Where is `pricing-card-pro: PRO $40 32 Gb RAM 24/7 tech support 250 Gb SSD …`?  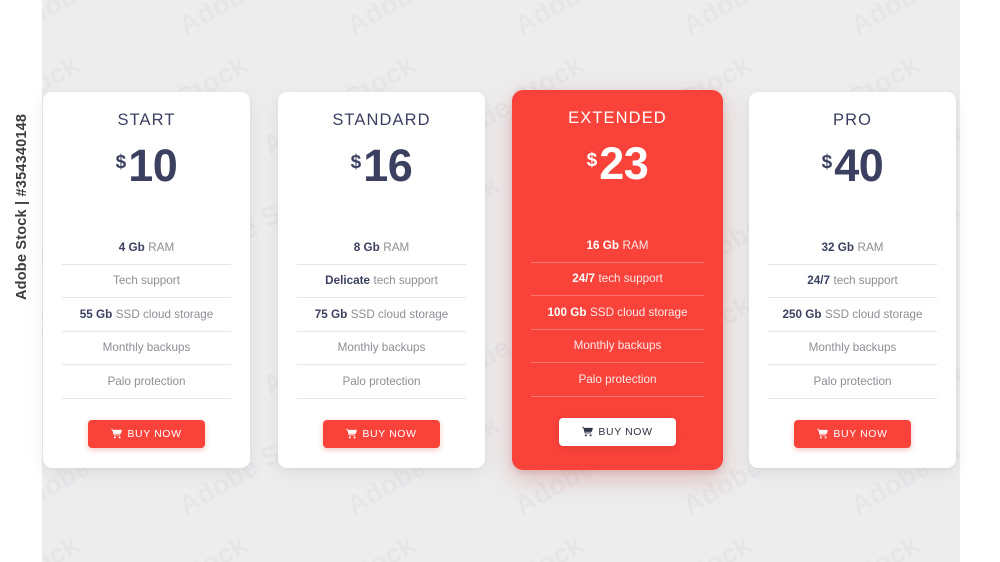 pricing-card-pro: PRO $40 32 Gb RAM 24/7 tech support 250 Gb SSD … is located at coordinates (852, 280).